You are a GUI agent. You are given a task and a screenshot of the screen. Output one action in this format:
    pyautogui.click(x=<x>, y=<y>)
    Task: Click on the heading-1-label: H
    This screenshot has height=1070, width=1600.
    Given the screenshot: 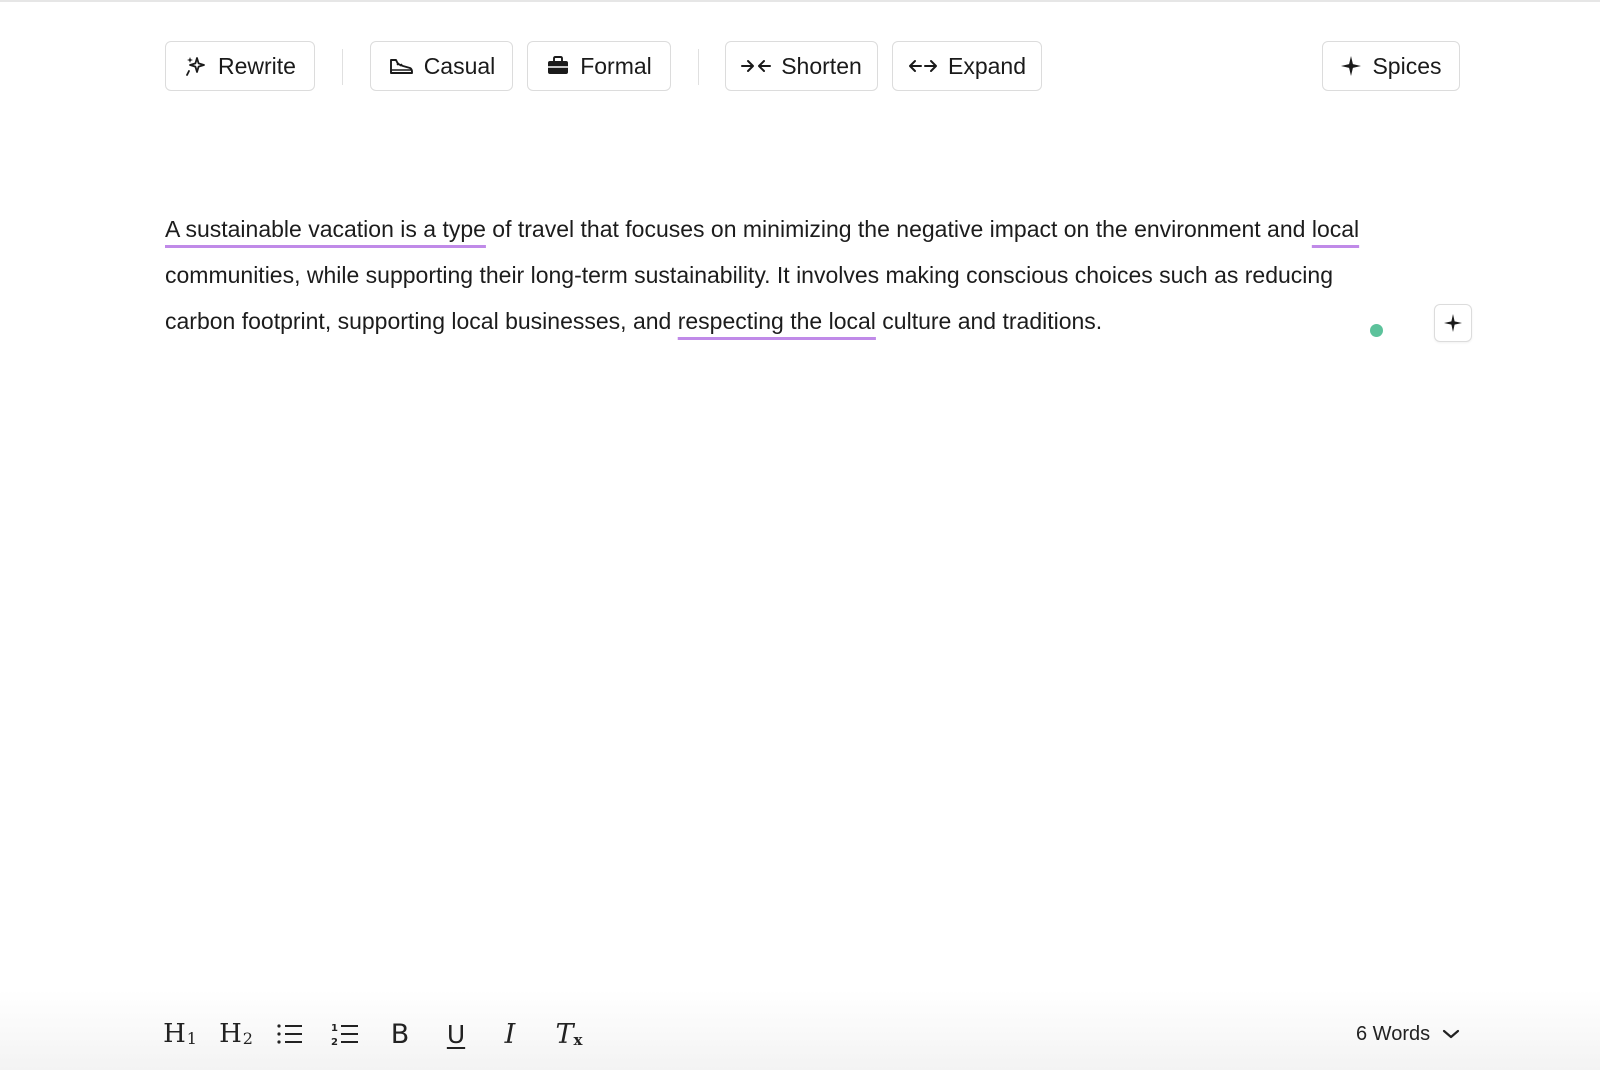 What is the action you would take?
    pyautogui.click(x=174, y=1034)
    